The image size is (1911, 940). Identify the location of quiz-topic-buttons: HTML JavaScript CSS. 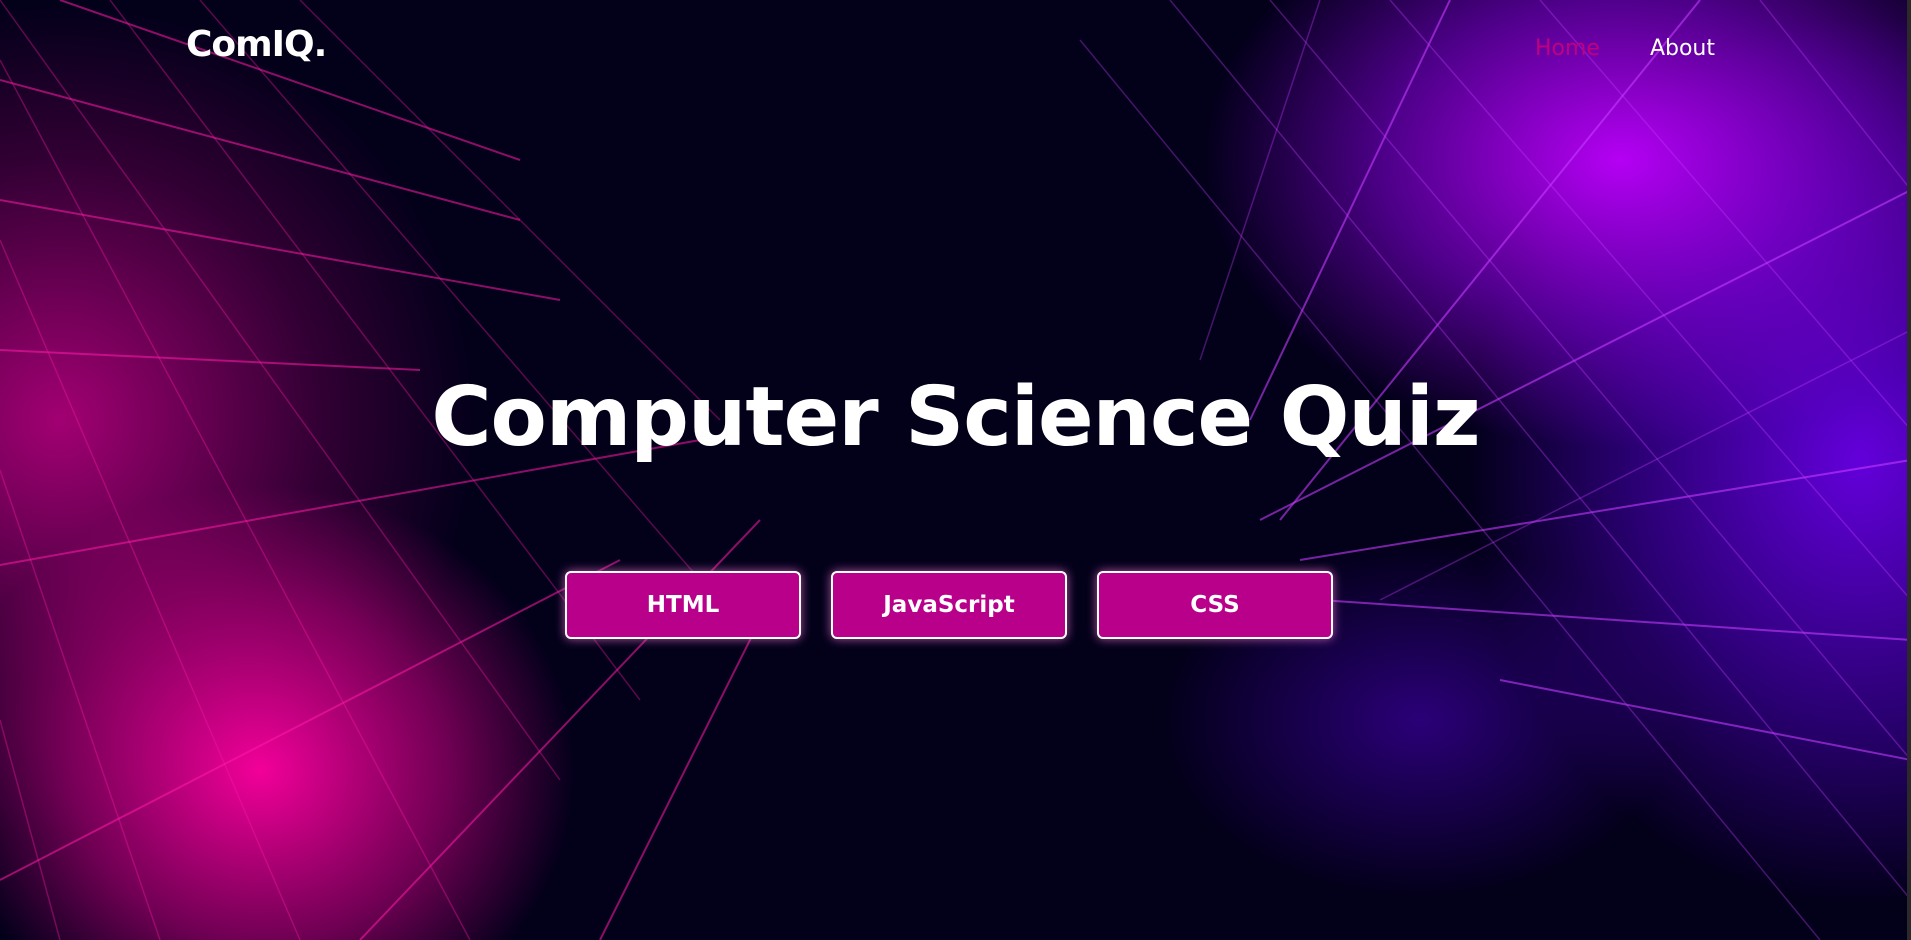
(949, 605).